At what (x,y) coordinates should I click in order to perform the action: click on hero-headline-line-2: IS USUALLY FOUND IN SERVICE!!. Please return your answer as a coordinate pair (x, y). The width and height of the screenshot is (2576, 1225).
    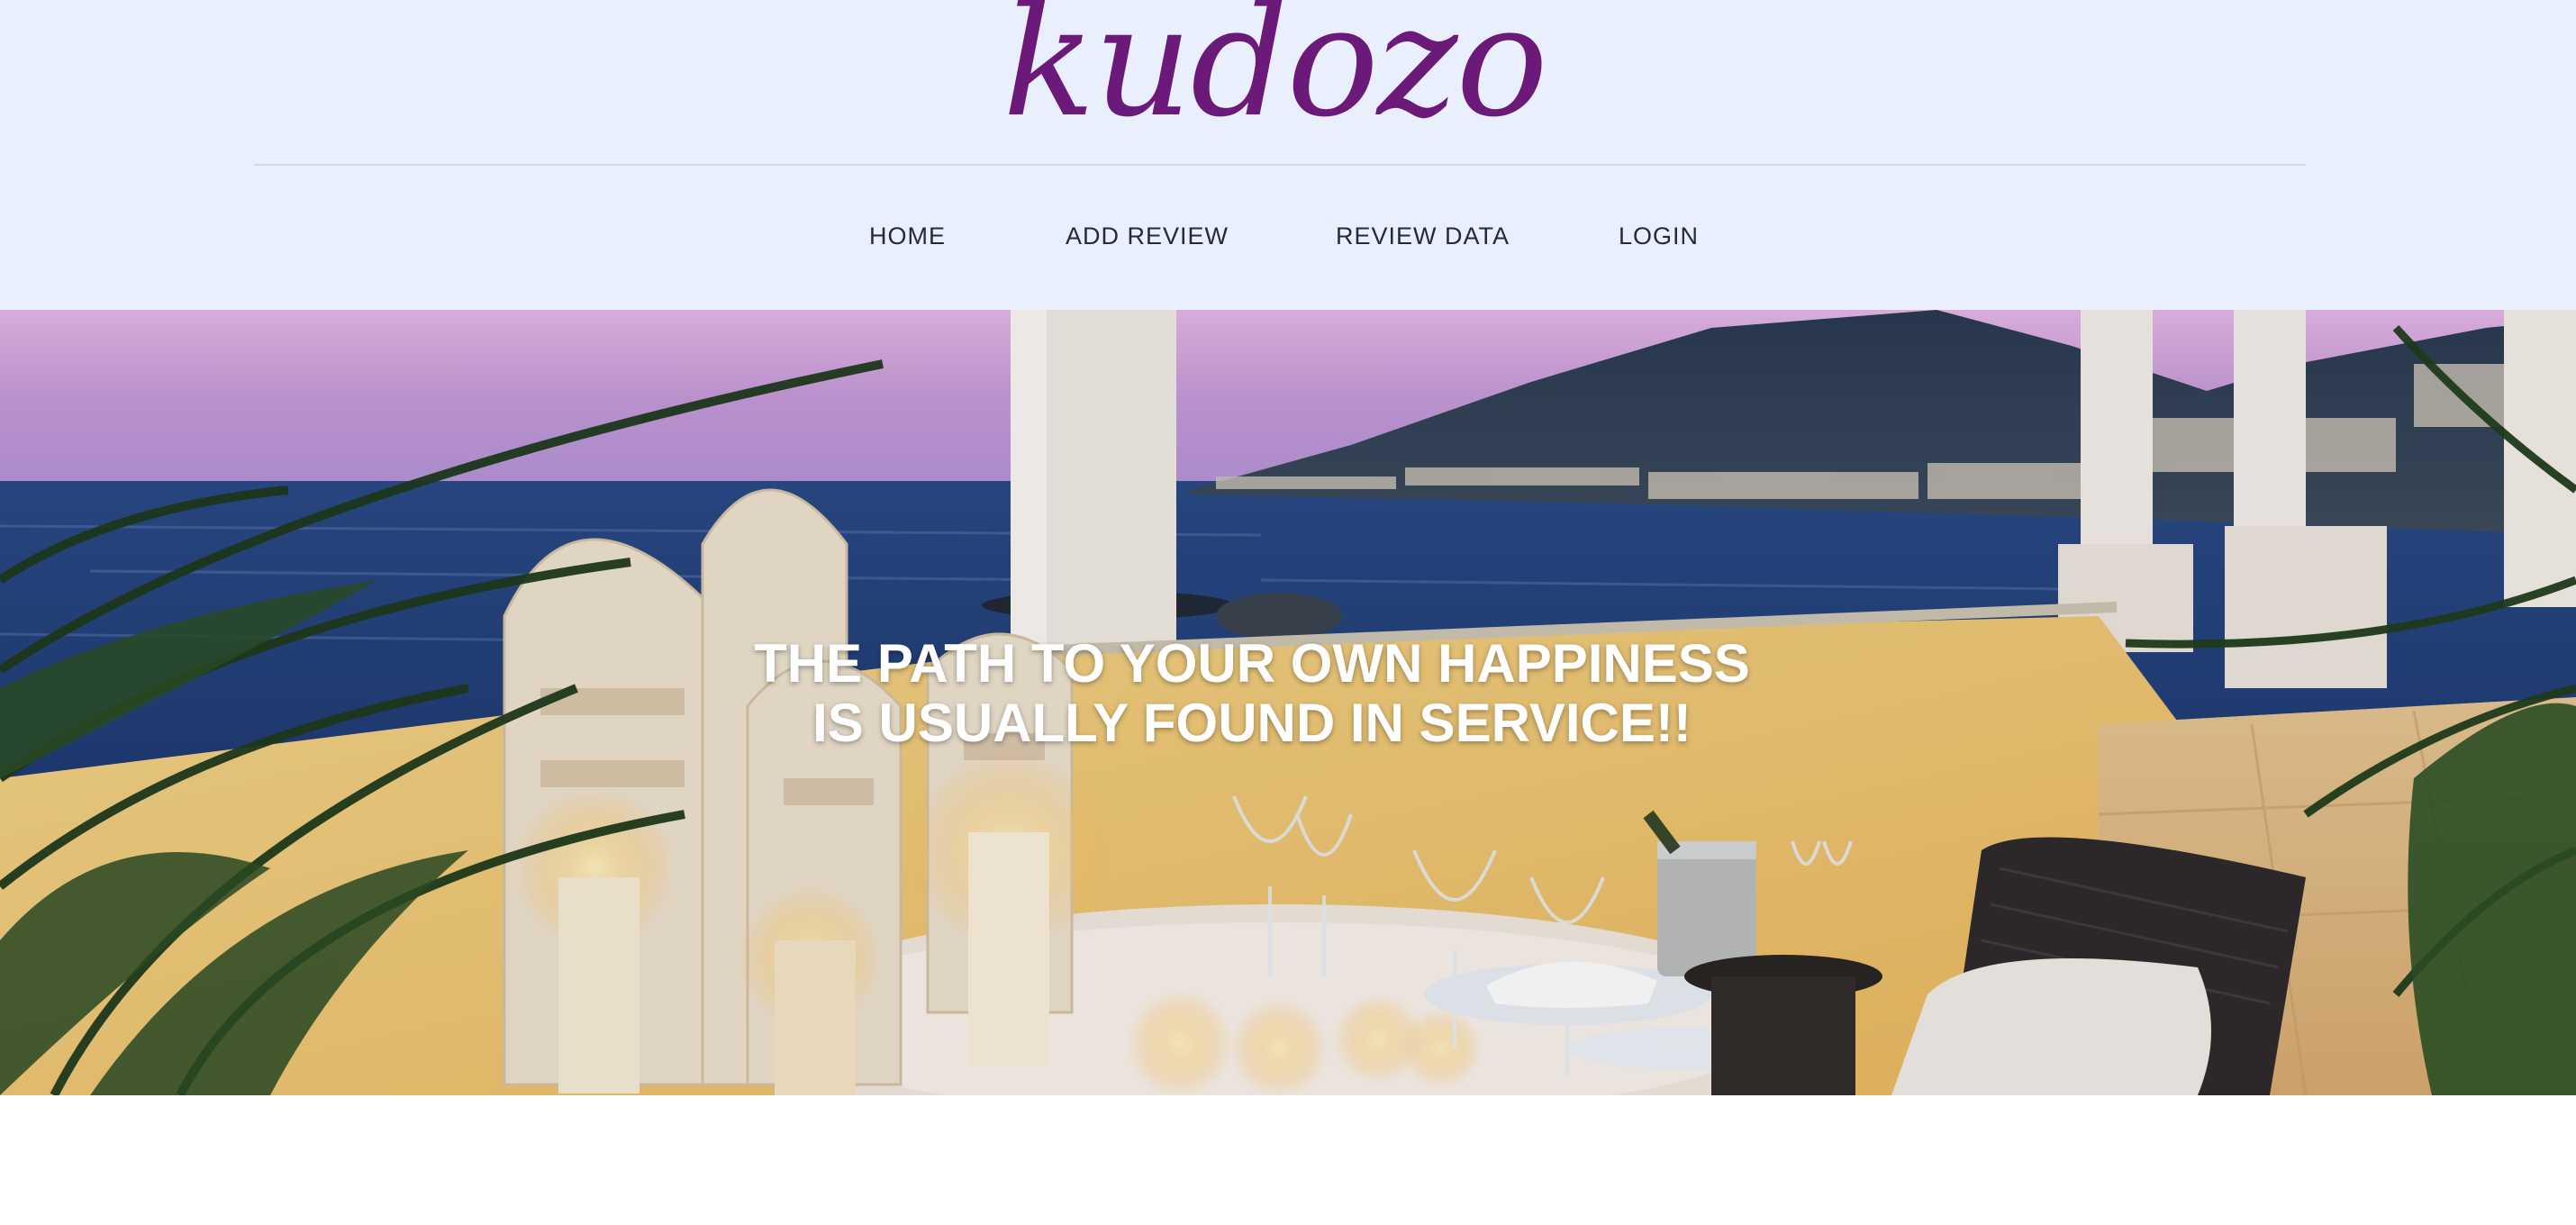
    Looking at the image, I should click on (1252, 723).